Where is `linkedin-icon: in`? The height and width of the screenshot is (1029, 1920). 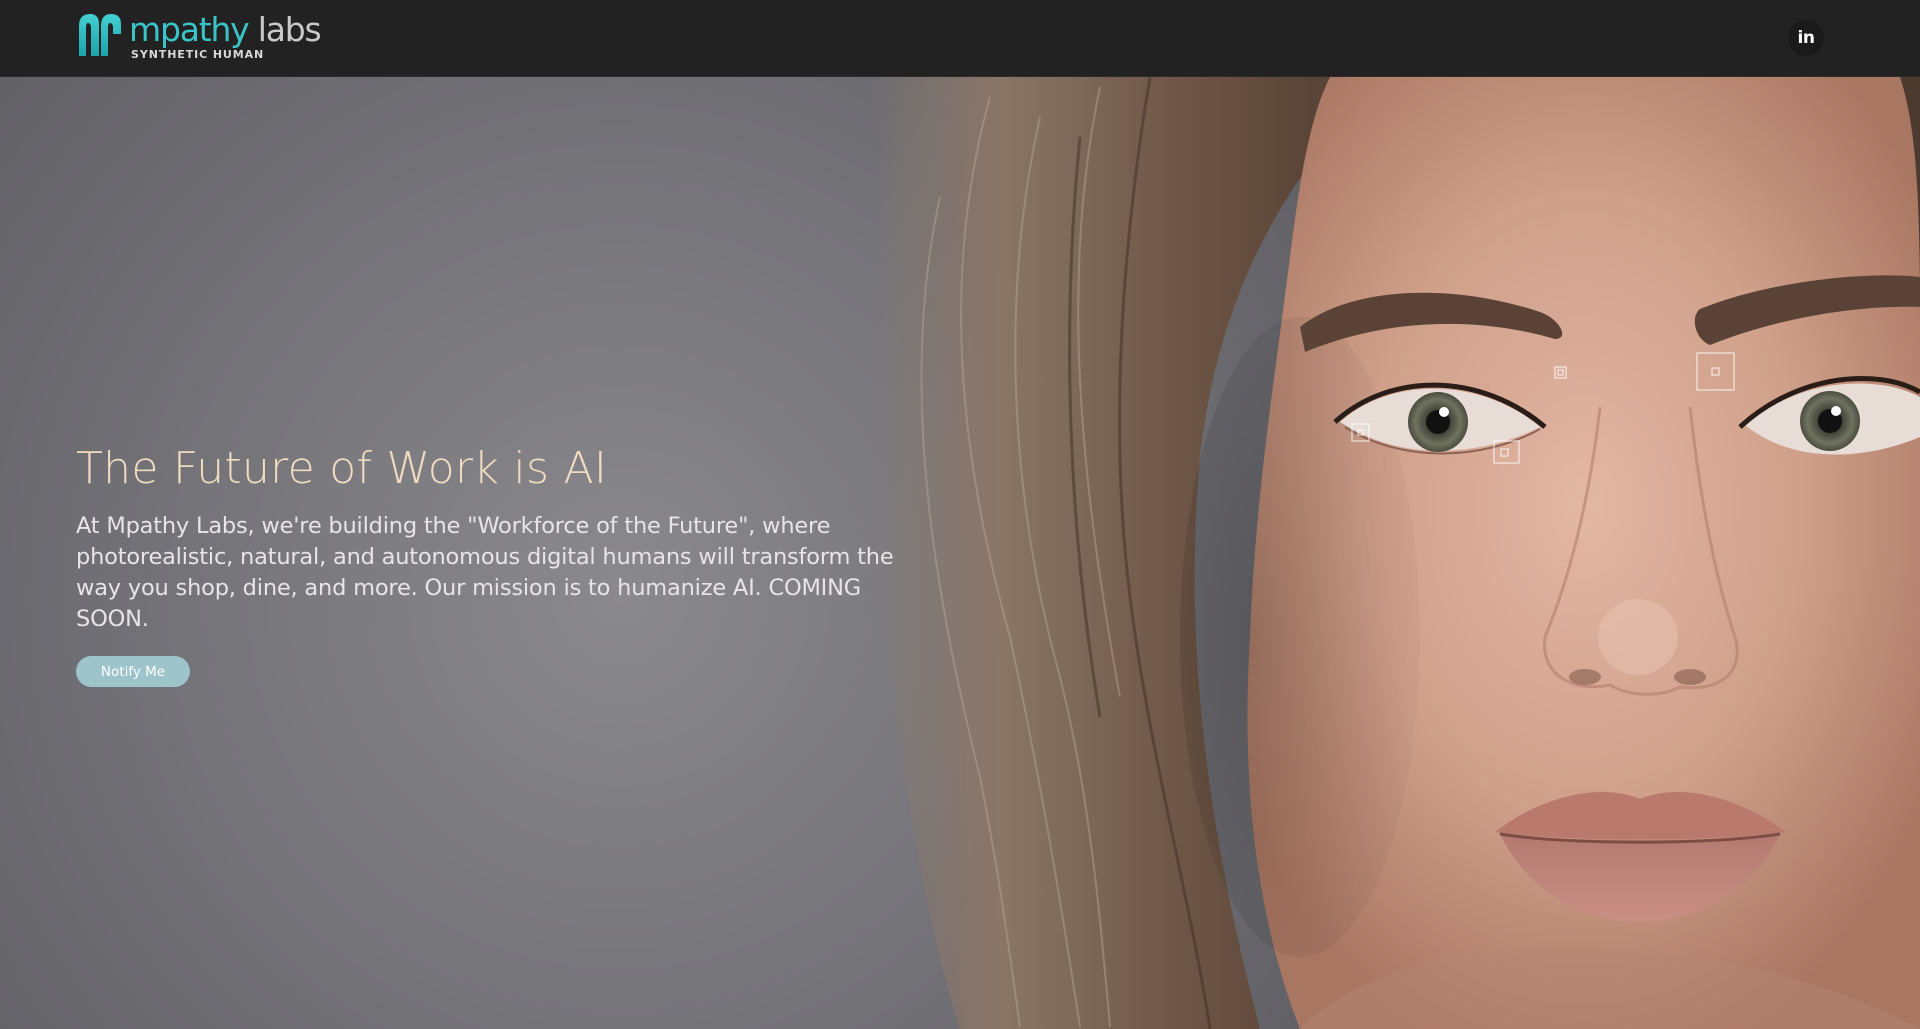 linkedin-icon: in is located at coordinates (1806, 37).